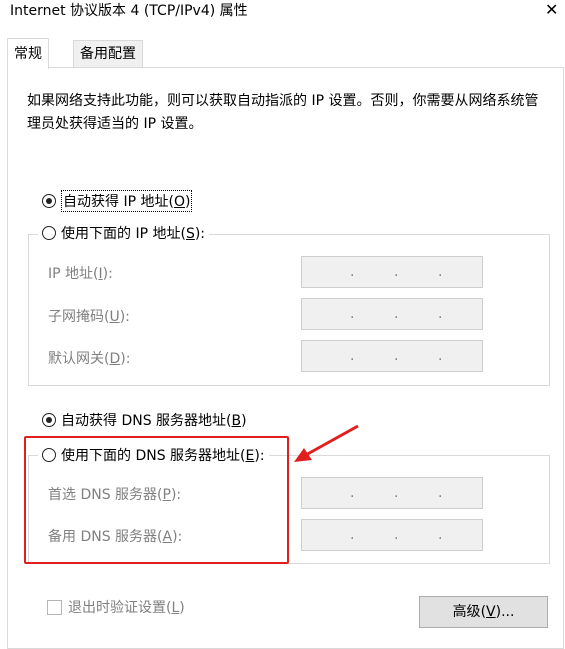 The image size is (565, 649). What do you see at coordinates (126, 608) in the screenshot?
I see `validate-label: 退出时验证设置(L)` at bounding box center [126, 608].